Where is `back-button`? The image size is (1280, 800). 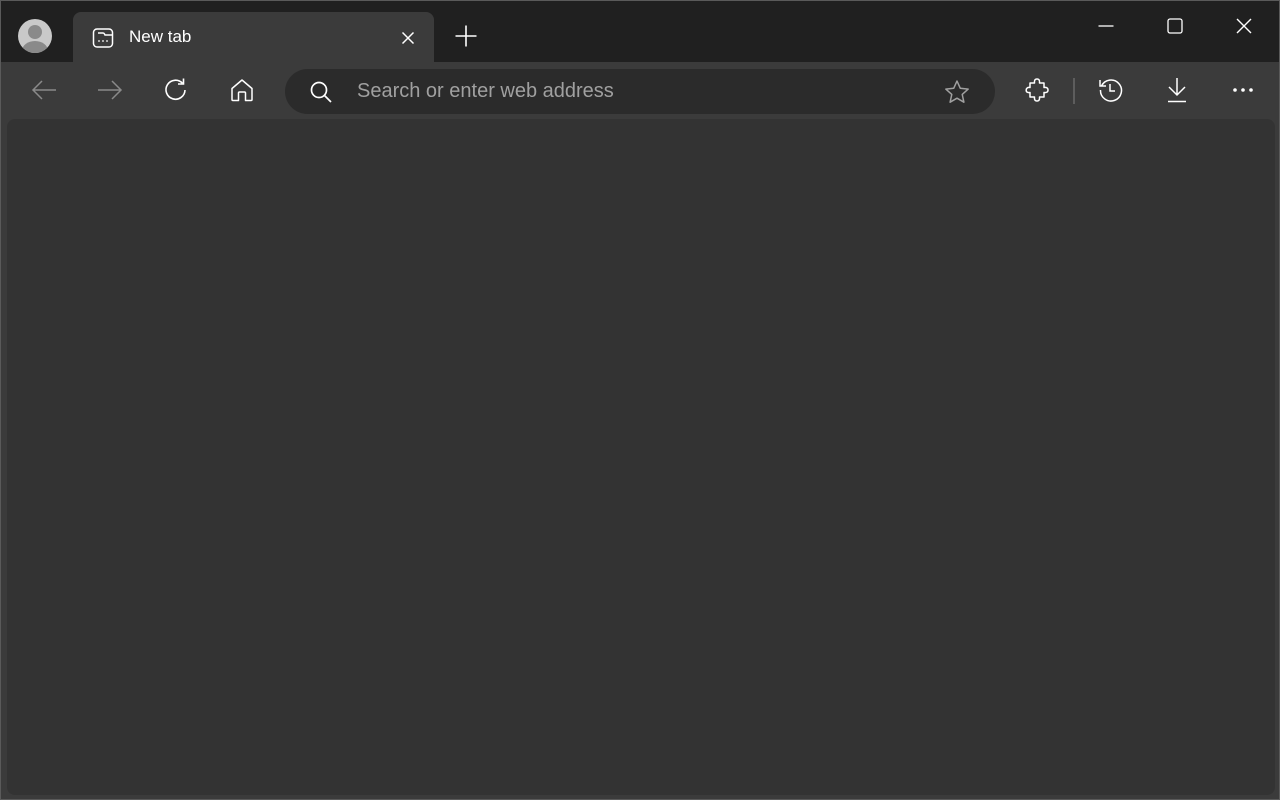
back-button is located at coordinates (44, 90).